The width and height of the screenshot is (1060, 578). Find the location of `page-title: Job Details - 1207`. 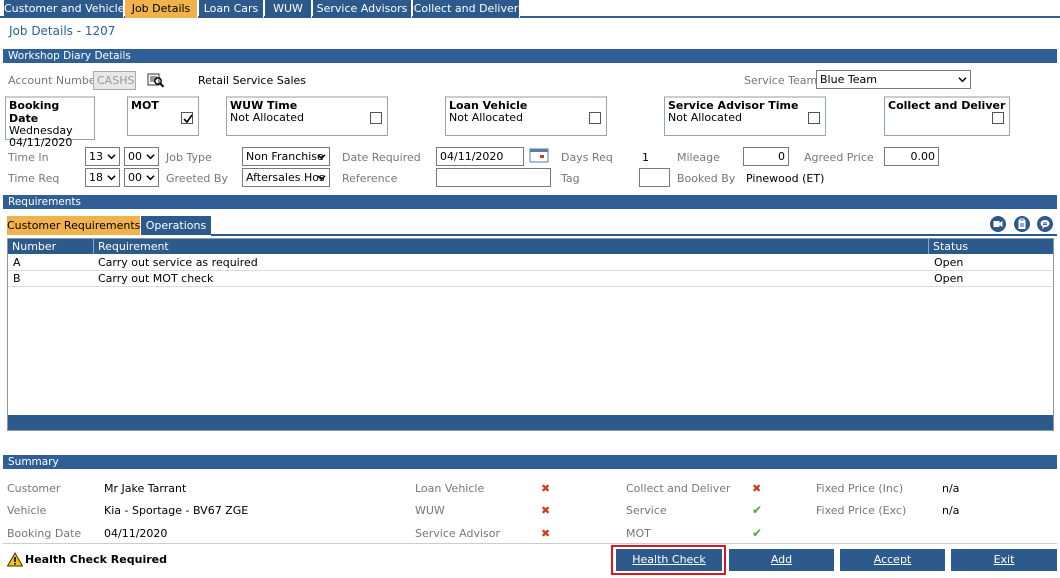

page-title: Job Details - 1207 is located at coordinates (62, 31).